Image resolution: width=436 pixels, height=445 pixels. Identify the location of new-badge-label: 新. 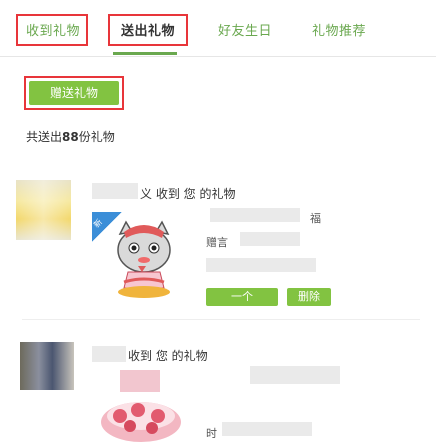
(98, 223).